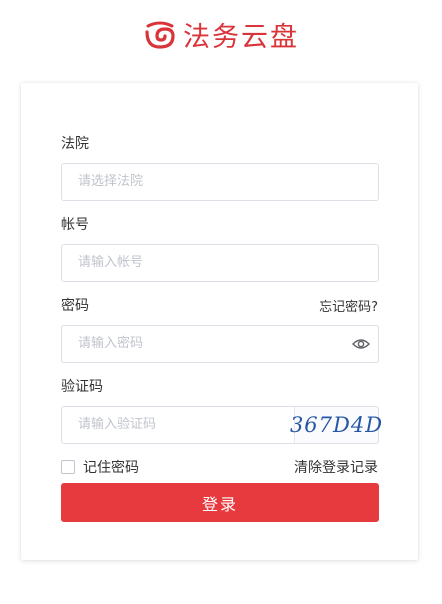 The height and width of the screenshot is (604, 442). What do you see at coordinates (220, 263) in the screenshot?
I see `account-input: 请输入帐号` at bounding box center [220, 263].